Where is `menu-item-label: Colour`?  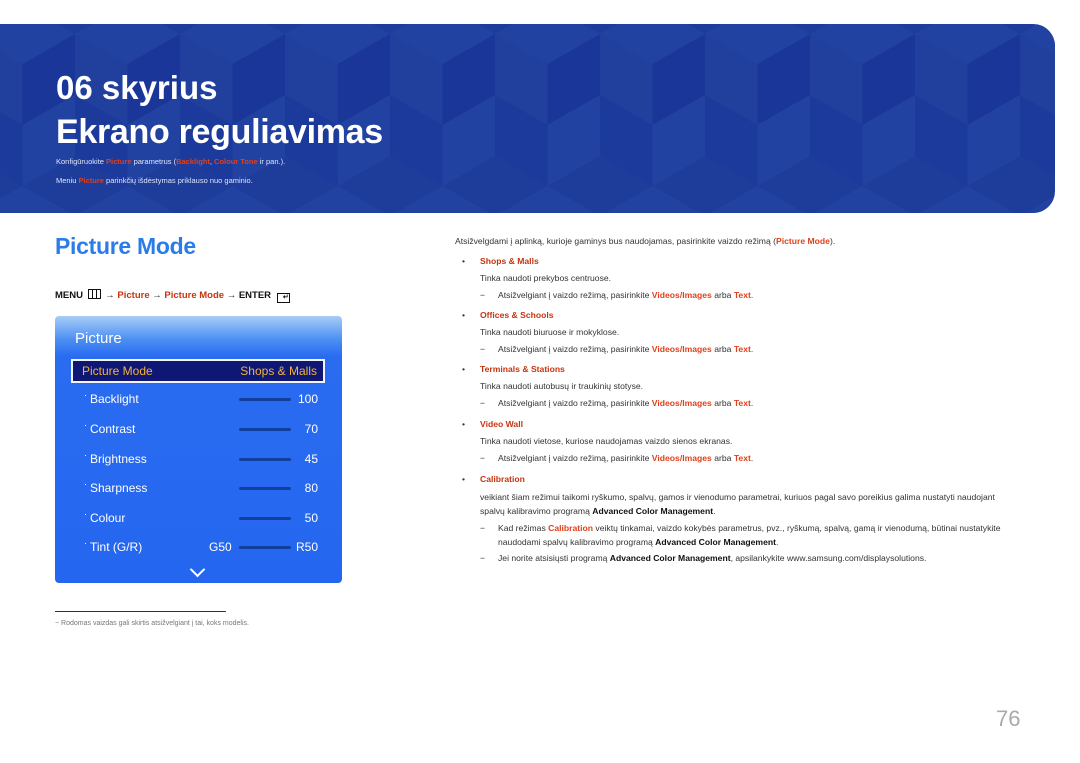 menu-item-label: Colour is located at coordinates (108, 518).